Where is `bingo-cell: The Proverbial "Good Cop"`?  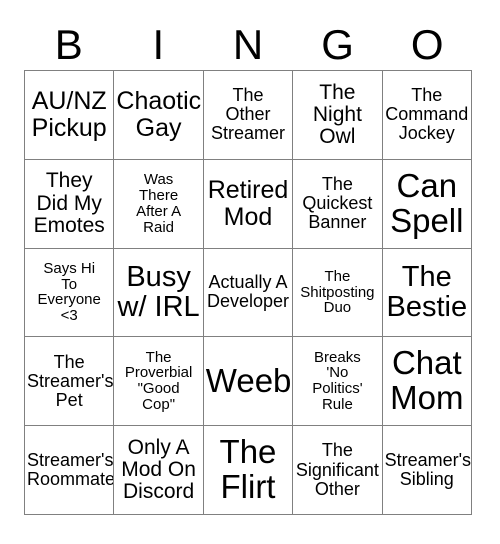 bingo-cell: The Proverbial "Good Cop" is located at coordinates (159, 382).